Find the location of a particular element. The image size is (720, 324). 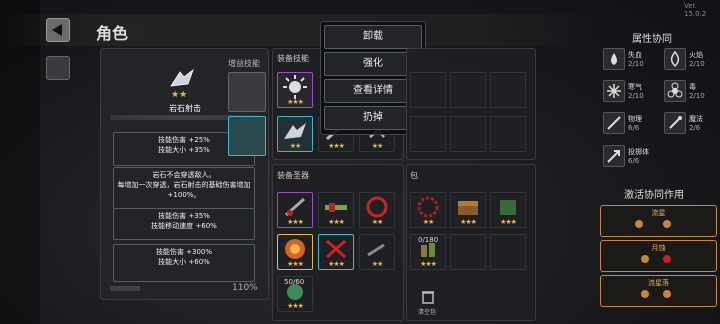

synergy-name: 投掷体 is located at coordinates (638, 152).